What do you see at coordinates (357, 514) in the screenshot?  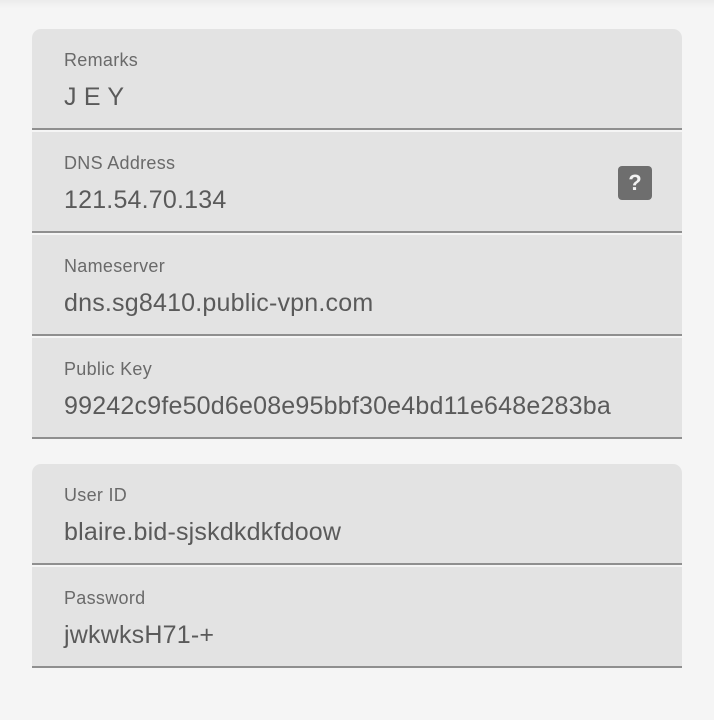 I see `user-id-field: User ID blaire.bid-sjskdkdkfdoow` at bounding box center [357, 514].